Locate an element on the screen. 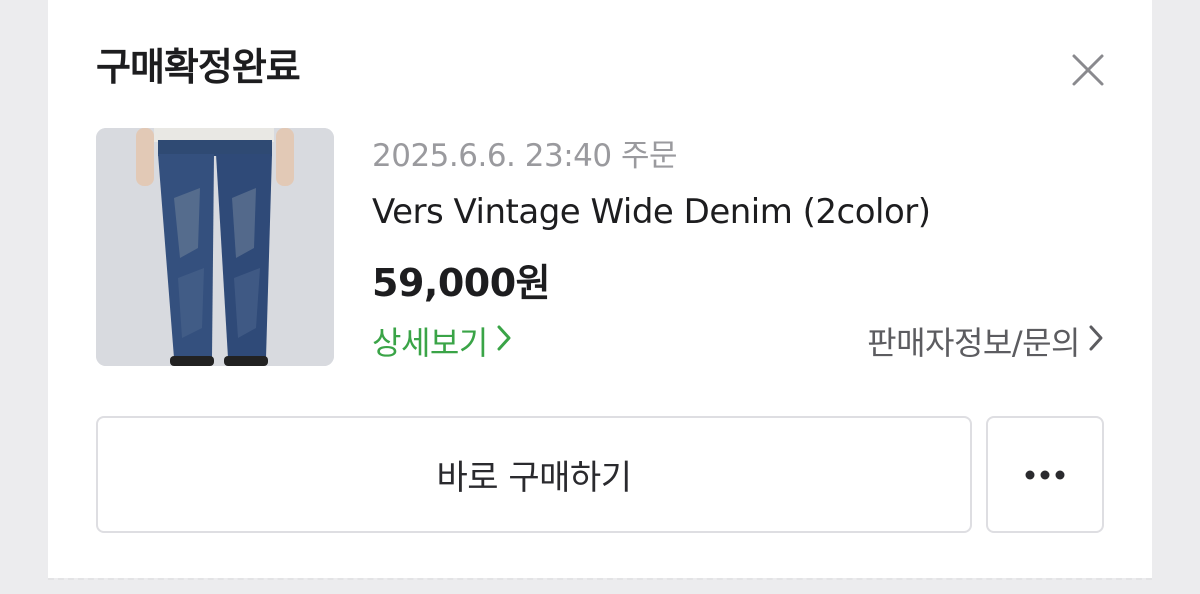  more-dots-icon is located at coordinates (1045, 474).